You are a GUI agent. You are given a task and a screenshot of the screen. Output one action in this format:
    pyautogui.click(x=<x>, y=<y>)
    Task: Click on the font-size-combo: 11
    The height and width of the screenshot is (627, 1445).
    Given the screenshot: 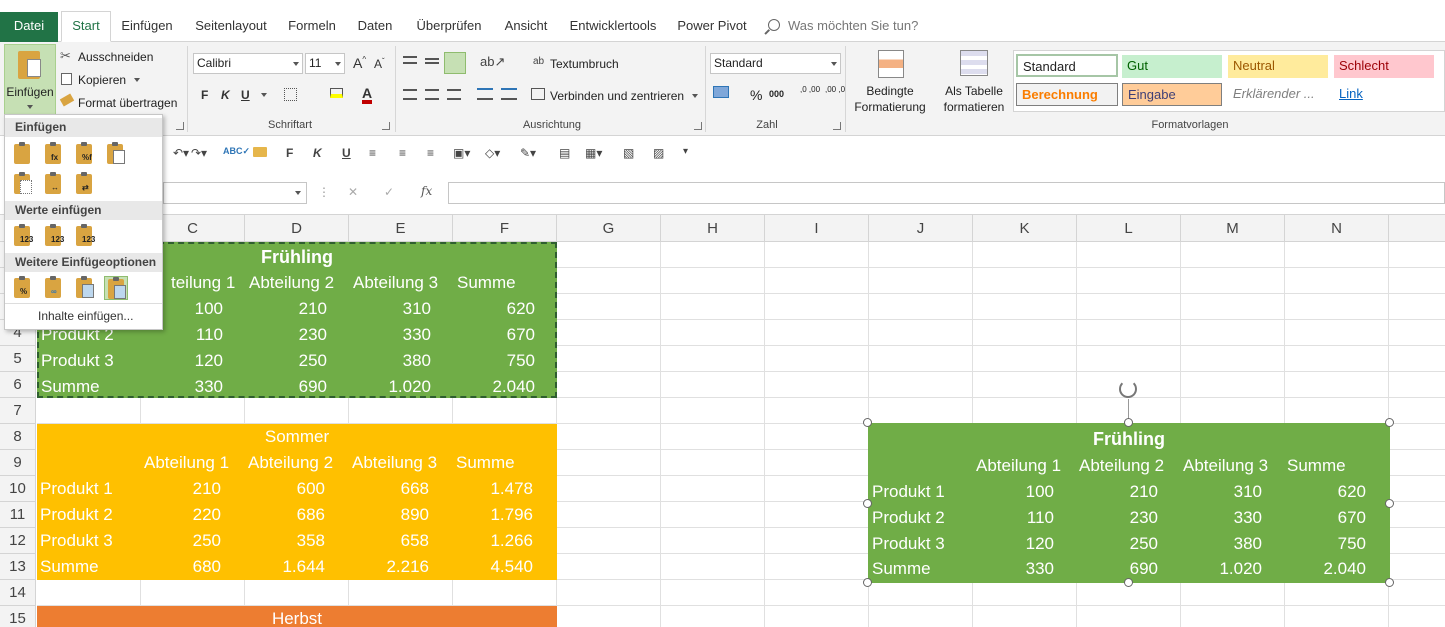 What is the action you would take?
    pyautogui.click(x=325, y=63)
    